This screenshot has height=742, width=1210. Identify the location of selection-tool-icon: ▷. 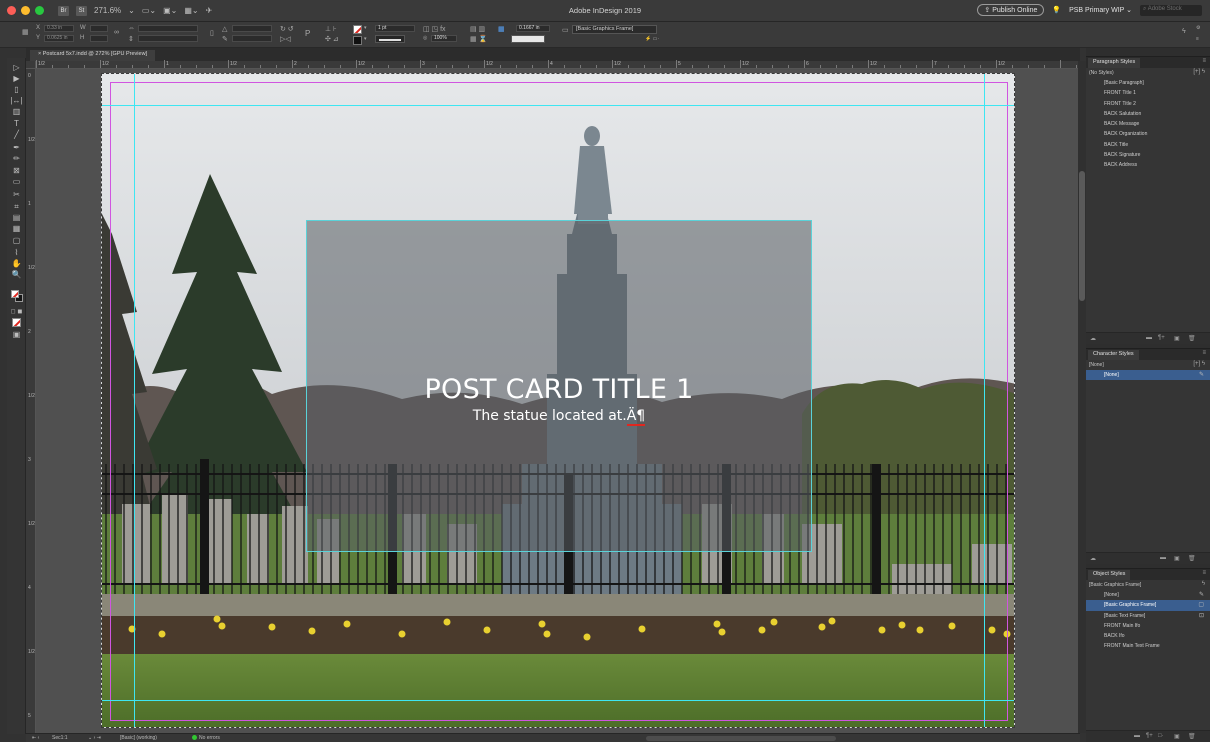
(16, 67).